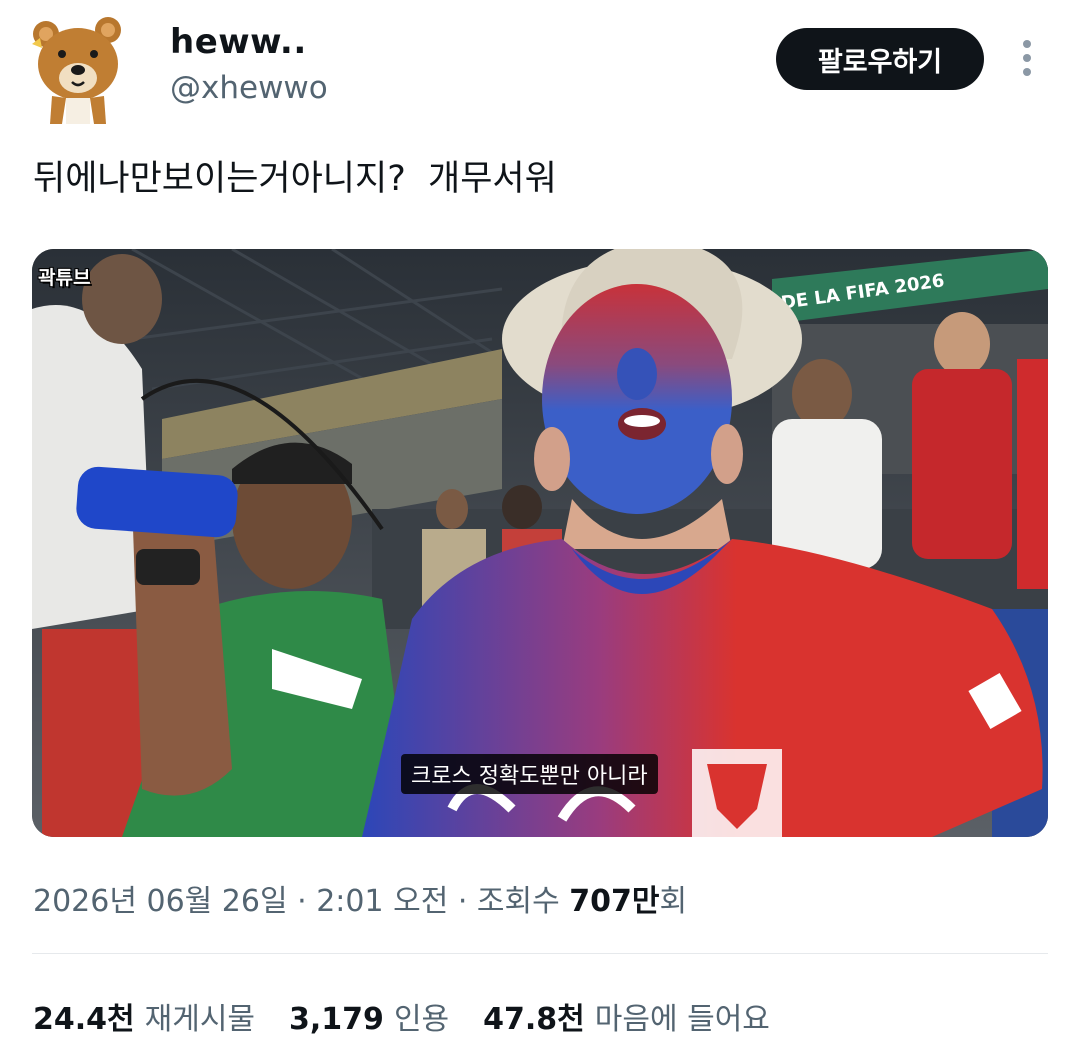  What do you see at coordinates (682, 1019) in the screenshot?
I see `likes-label: 마음에 들어요` at bounding box center [682, 1019].